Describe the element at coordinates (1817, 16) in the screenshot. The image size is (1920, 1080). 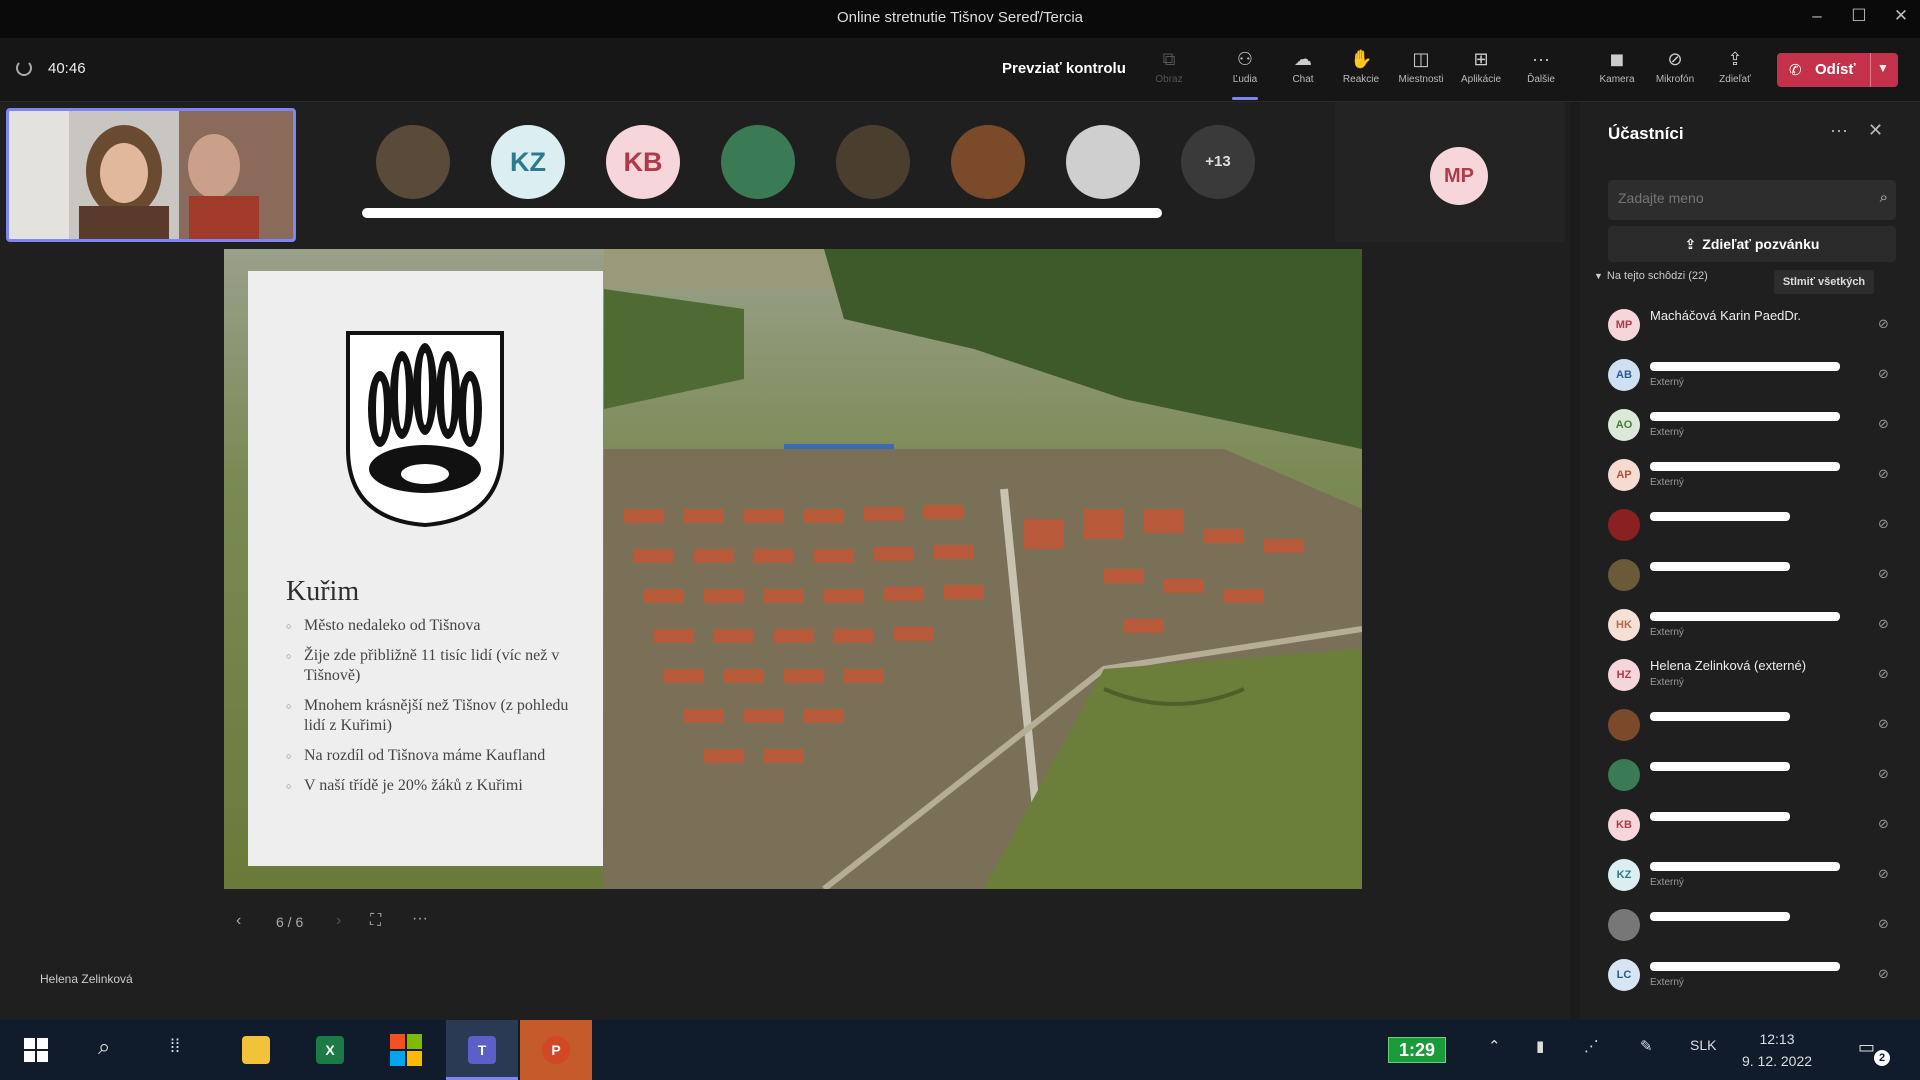
I see `minimize-icon: –` at that location.